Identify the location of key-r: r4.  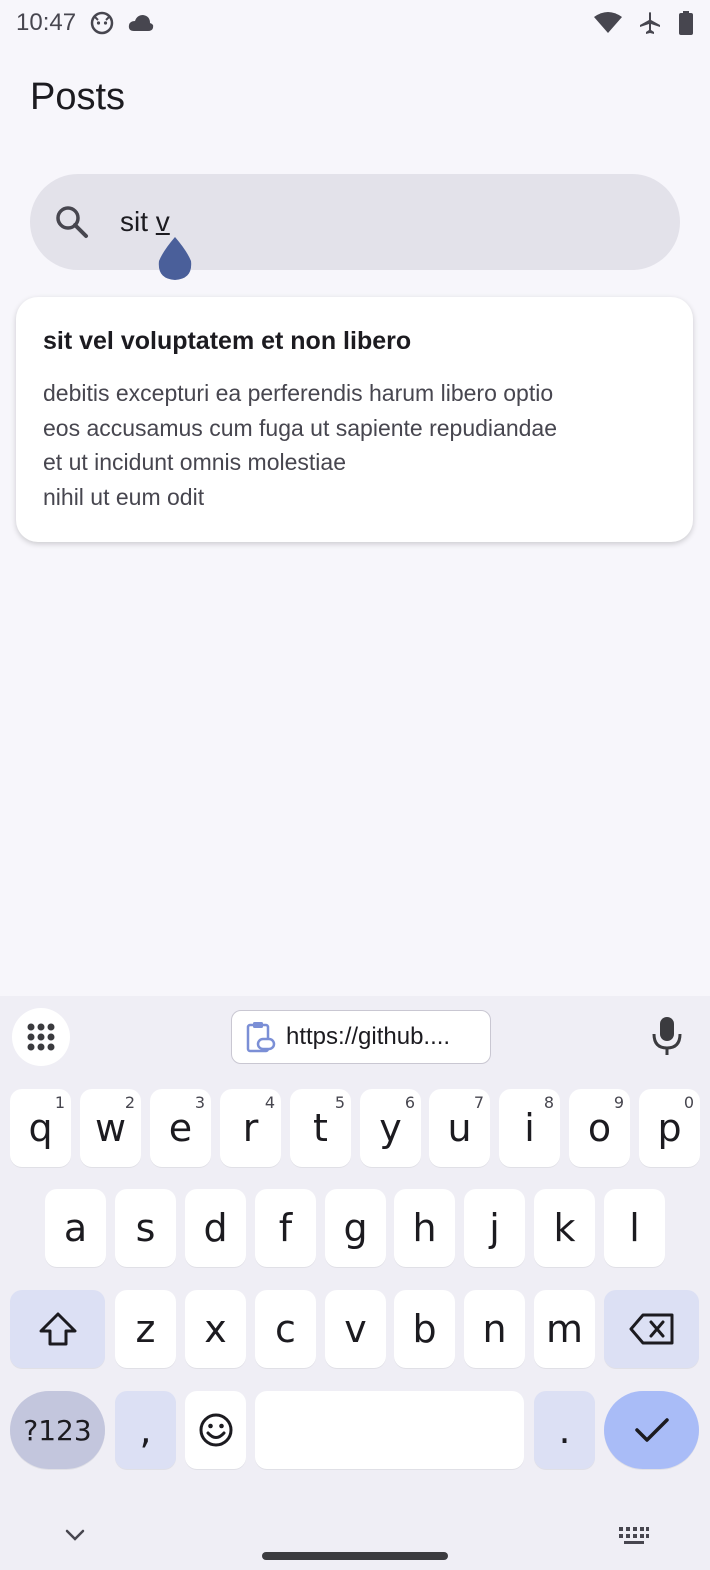
(250, 1128).